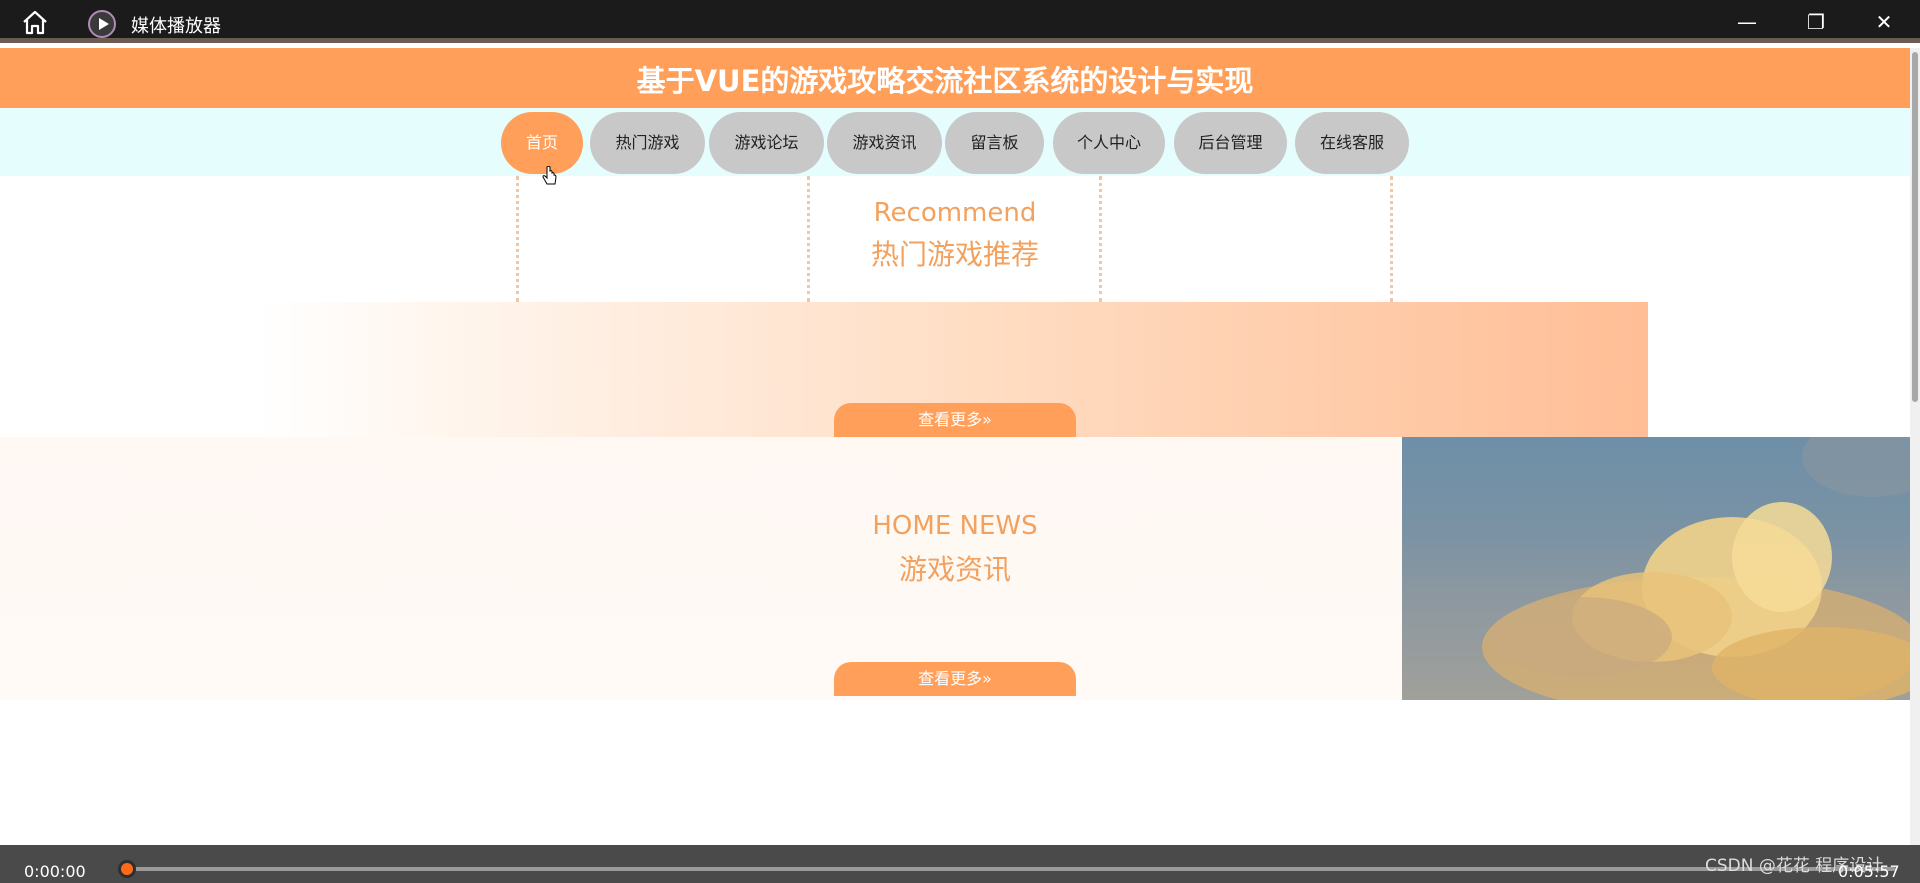 This screenshot has width=1920, height=883. What do you see at coordinates (960, 21) in the screenshot?
I see `window-titlebar: 媒体播放器 — ❐ ✕` at bounding box center [960, 21].